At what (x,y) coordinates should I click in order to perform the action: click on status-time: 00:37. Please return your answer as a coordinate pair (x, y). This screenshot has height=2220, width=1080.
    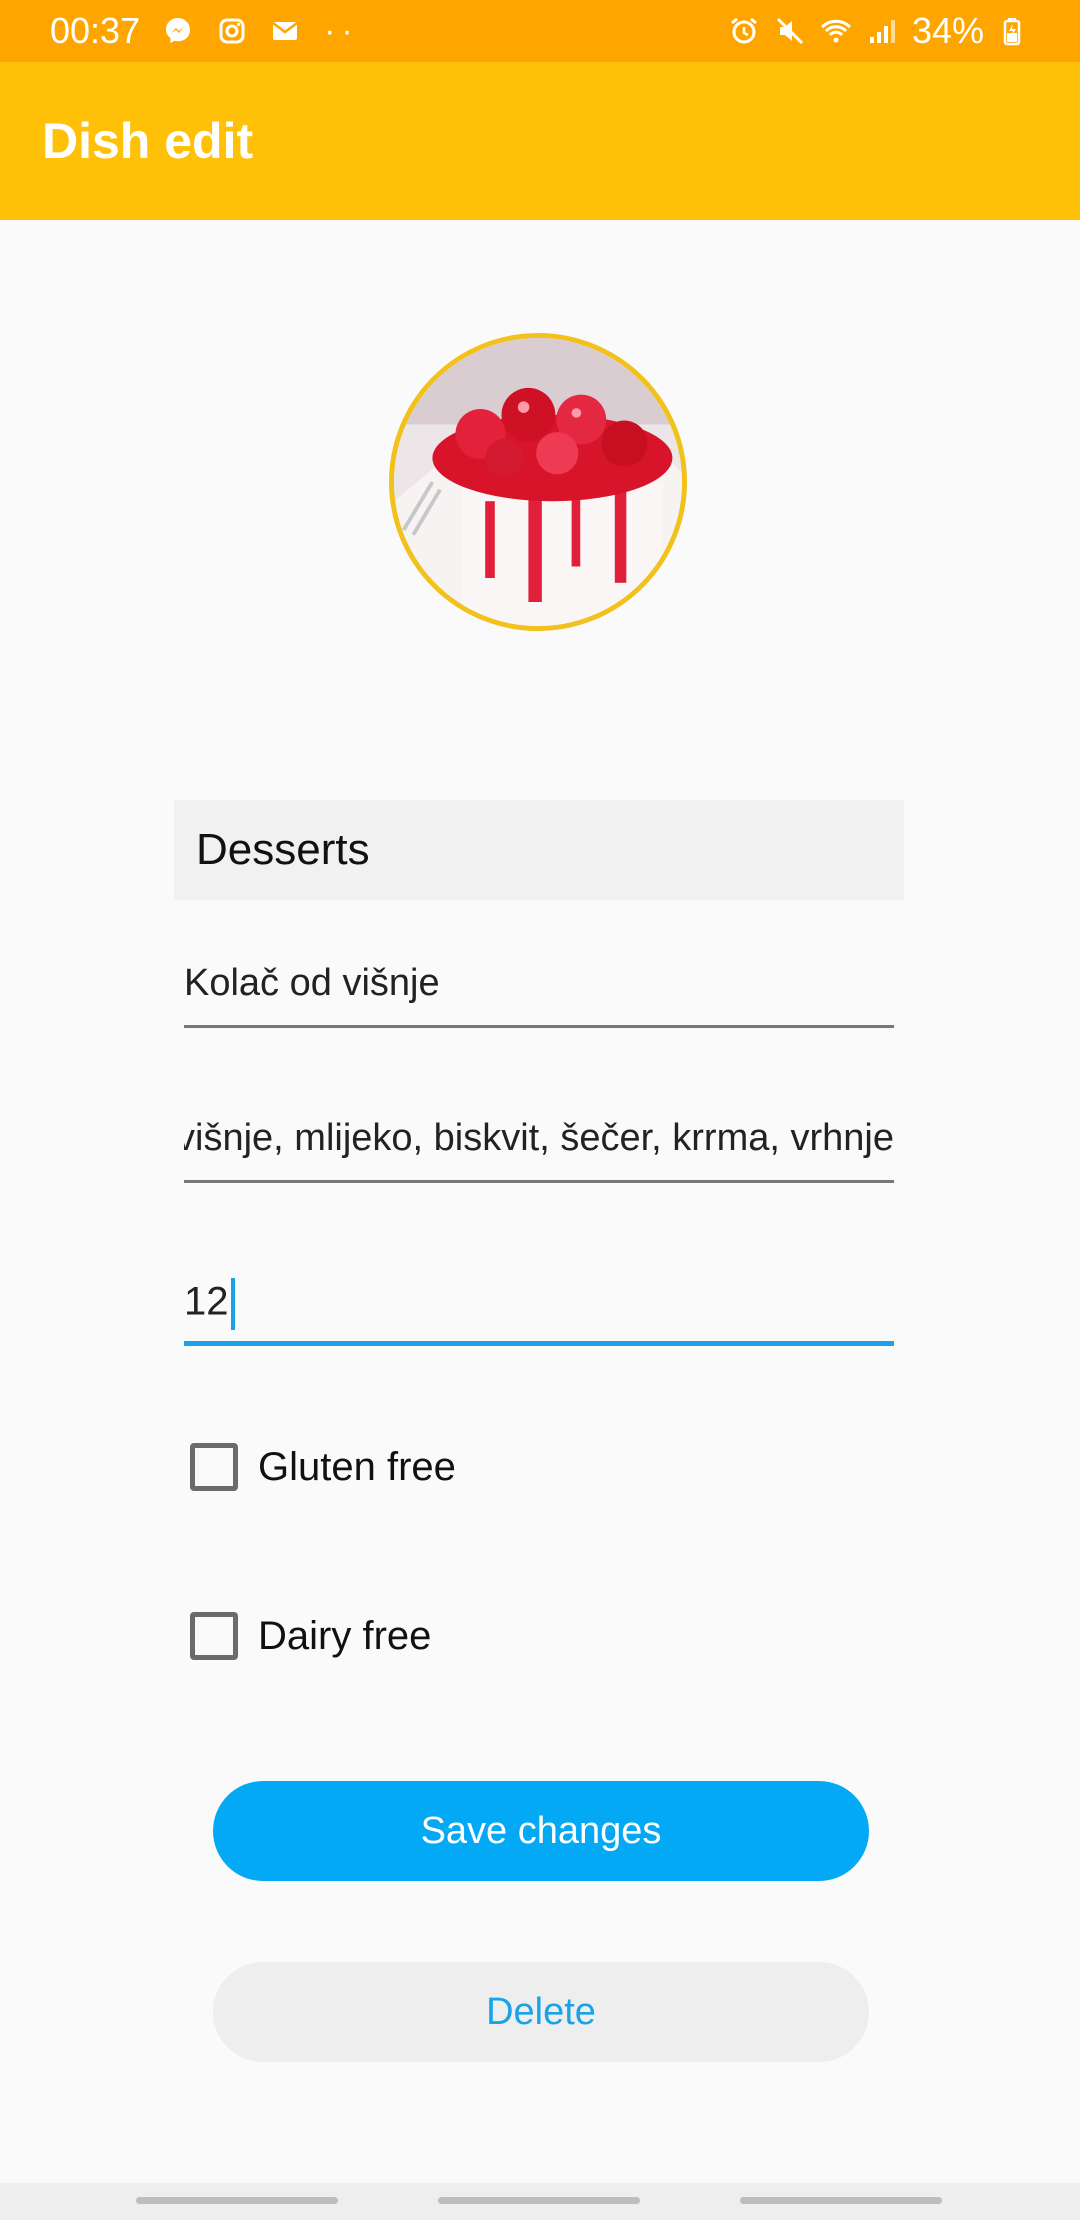
    Looking at the image, I should click on (95, 30).